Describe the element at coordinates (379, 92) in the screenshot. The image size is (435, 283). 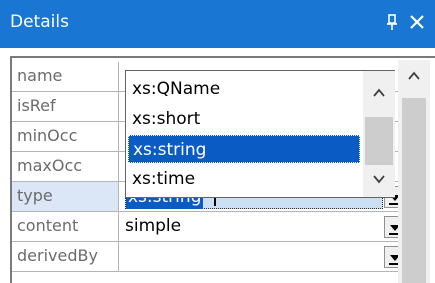
I see `dropdown-scroll-up-icon` at that location.